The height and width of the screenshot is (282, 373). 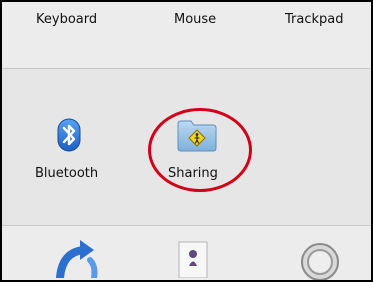 I want to click on keyboard-pref-label: Keyboard, so click(x=66, y=19).